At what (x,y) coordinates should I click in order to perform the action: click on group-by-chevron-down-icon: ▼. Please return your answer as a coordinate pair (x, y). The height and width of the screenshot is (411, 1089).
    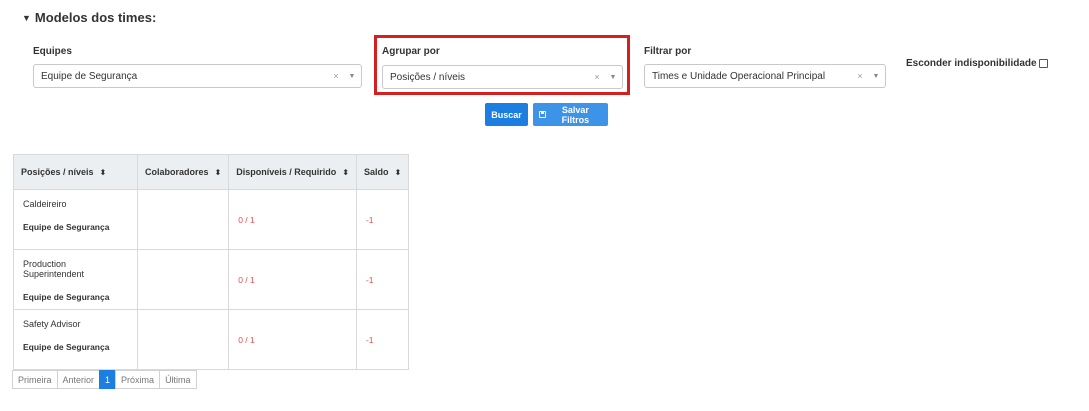
    Looking at the image, I should click on (613, 77).